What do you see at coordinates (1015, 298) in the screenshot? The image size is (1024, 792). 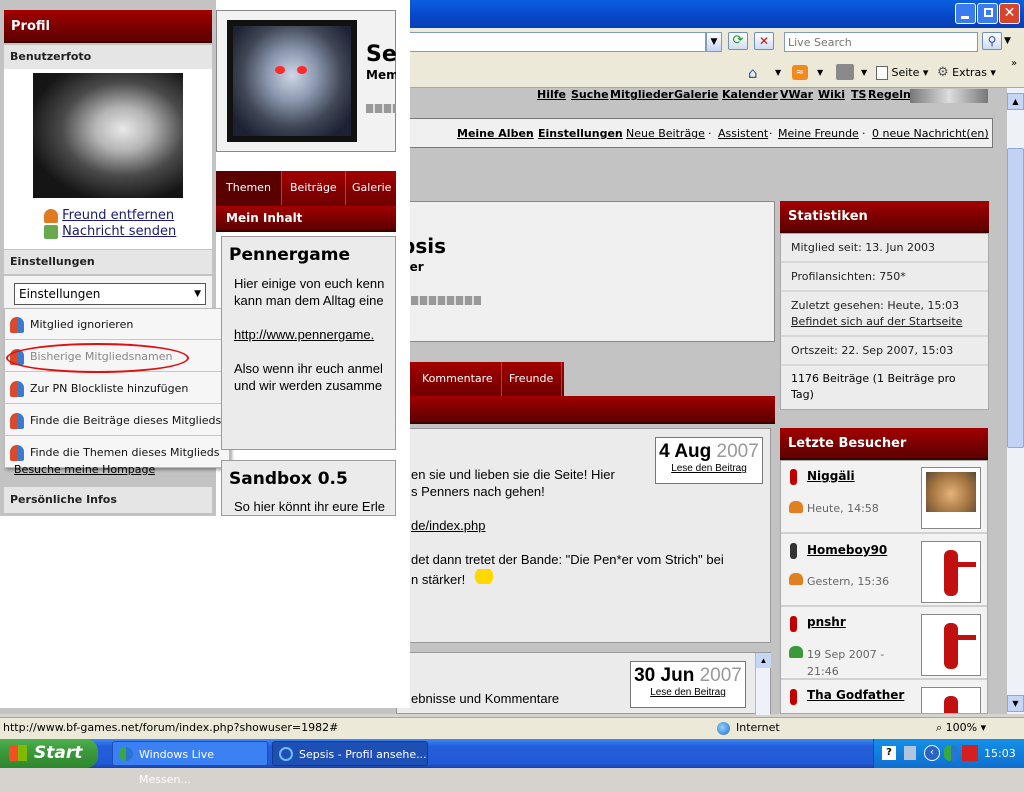 I see `scroll-thumb` at bounding box center [1015, 298].